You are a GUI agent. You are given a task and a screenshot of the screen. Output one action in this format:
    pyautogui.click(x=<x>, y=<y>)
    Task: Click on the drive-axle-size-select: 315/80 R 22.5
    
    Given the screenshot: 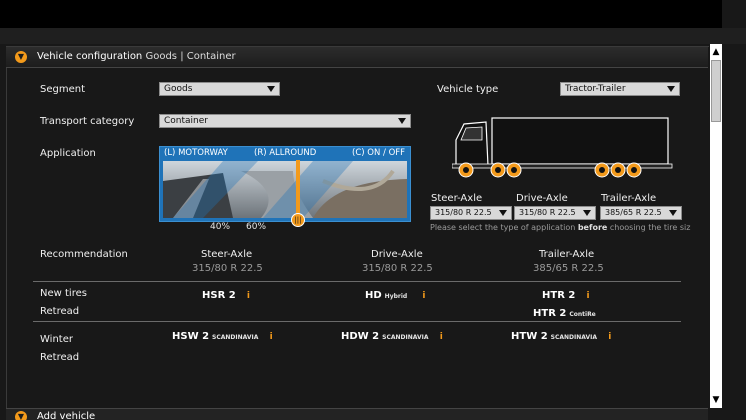 What is the action you would take?
    pyautogui.click(x=555, y=213)
    